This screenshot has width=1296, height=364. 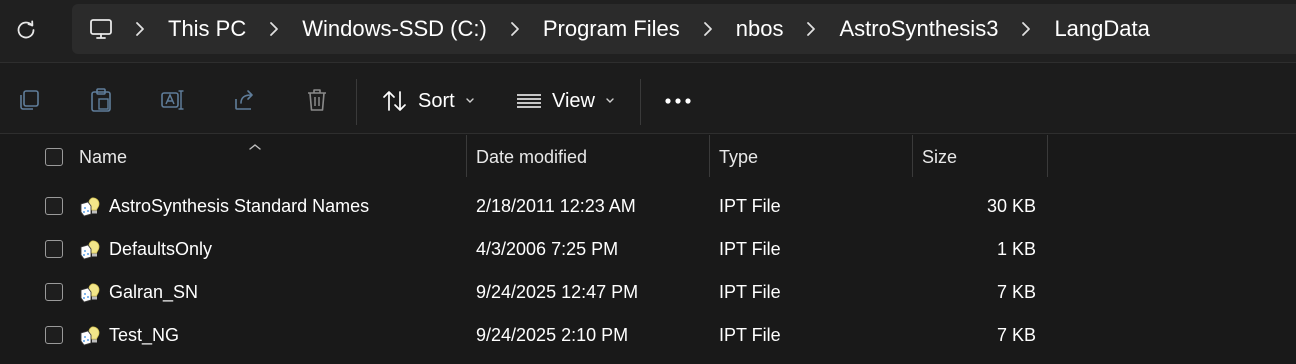 What do you see at coordinates (1016, 249) in the screenshot?
I see `file-size: 1 KB` at bounding box center [1016, 249].